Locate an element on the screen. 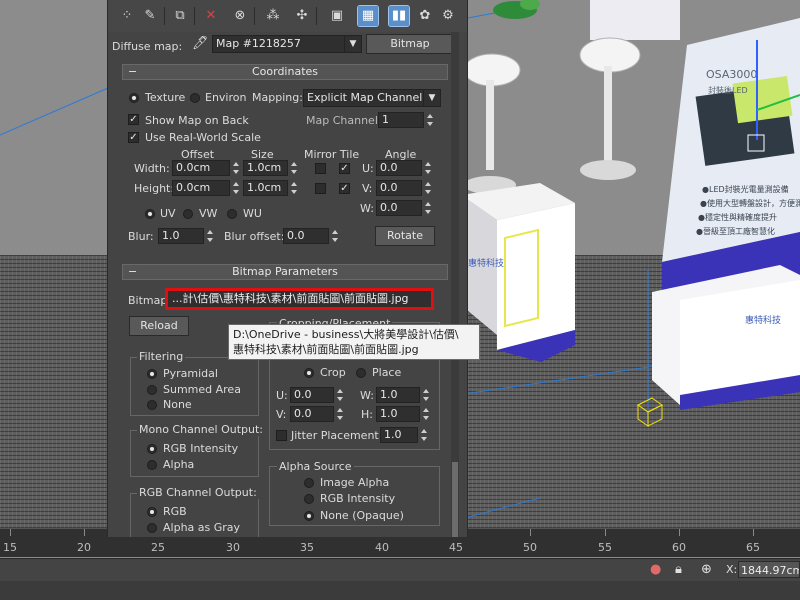 This screenshot has height=600, width=800. transform-mode-icon: ⊕ is located at coordinates (706, 569).